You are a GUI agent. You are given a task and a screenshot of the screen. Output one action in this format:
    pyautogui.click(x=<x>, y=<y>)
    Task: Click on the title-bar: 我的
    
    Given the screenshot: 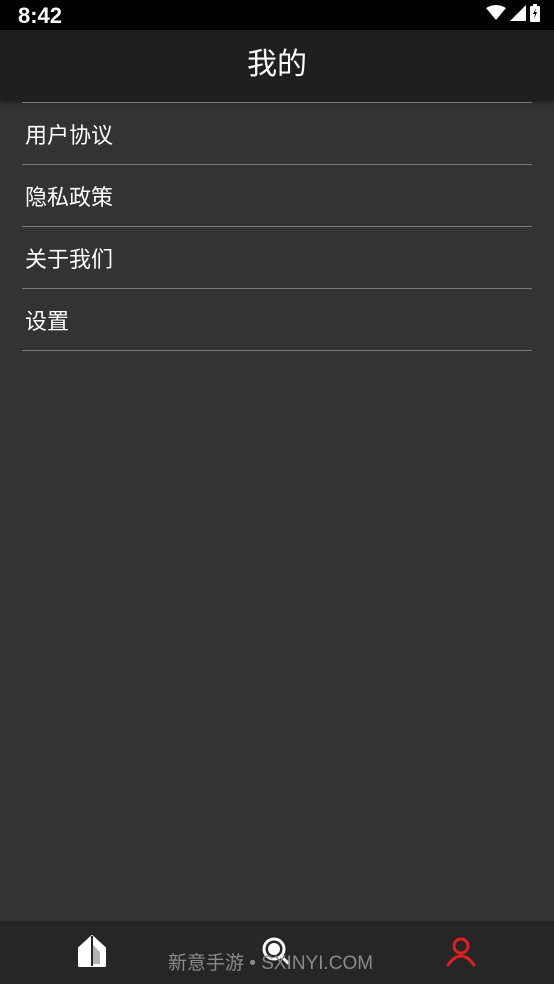 What is the action you would take?
    pyautogui.click(x=277, y=65)
    